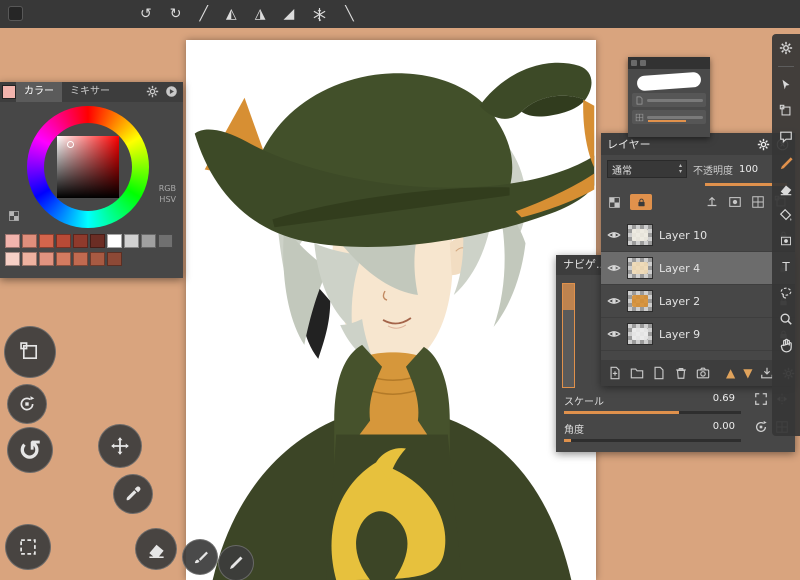 The height and width of the screenshot is (580, 800). Describe the element at coordinates (747, 373) in the screenshot. I see `move-layer-down-icon: ▼` at that location.